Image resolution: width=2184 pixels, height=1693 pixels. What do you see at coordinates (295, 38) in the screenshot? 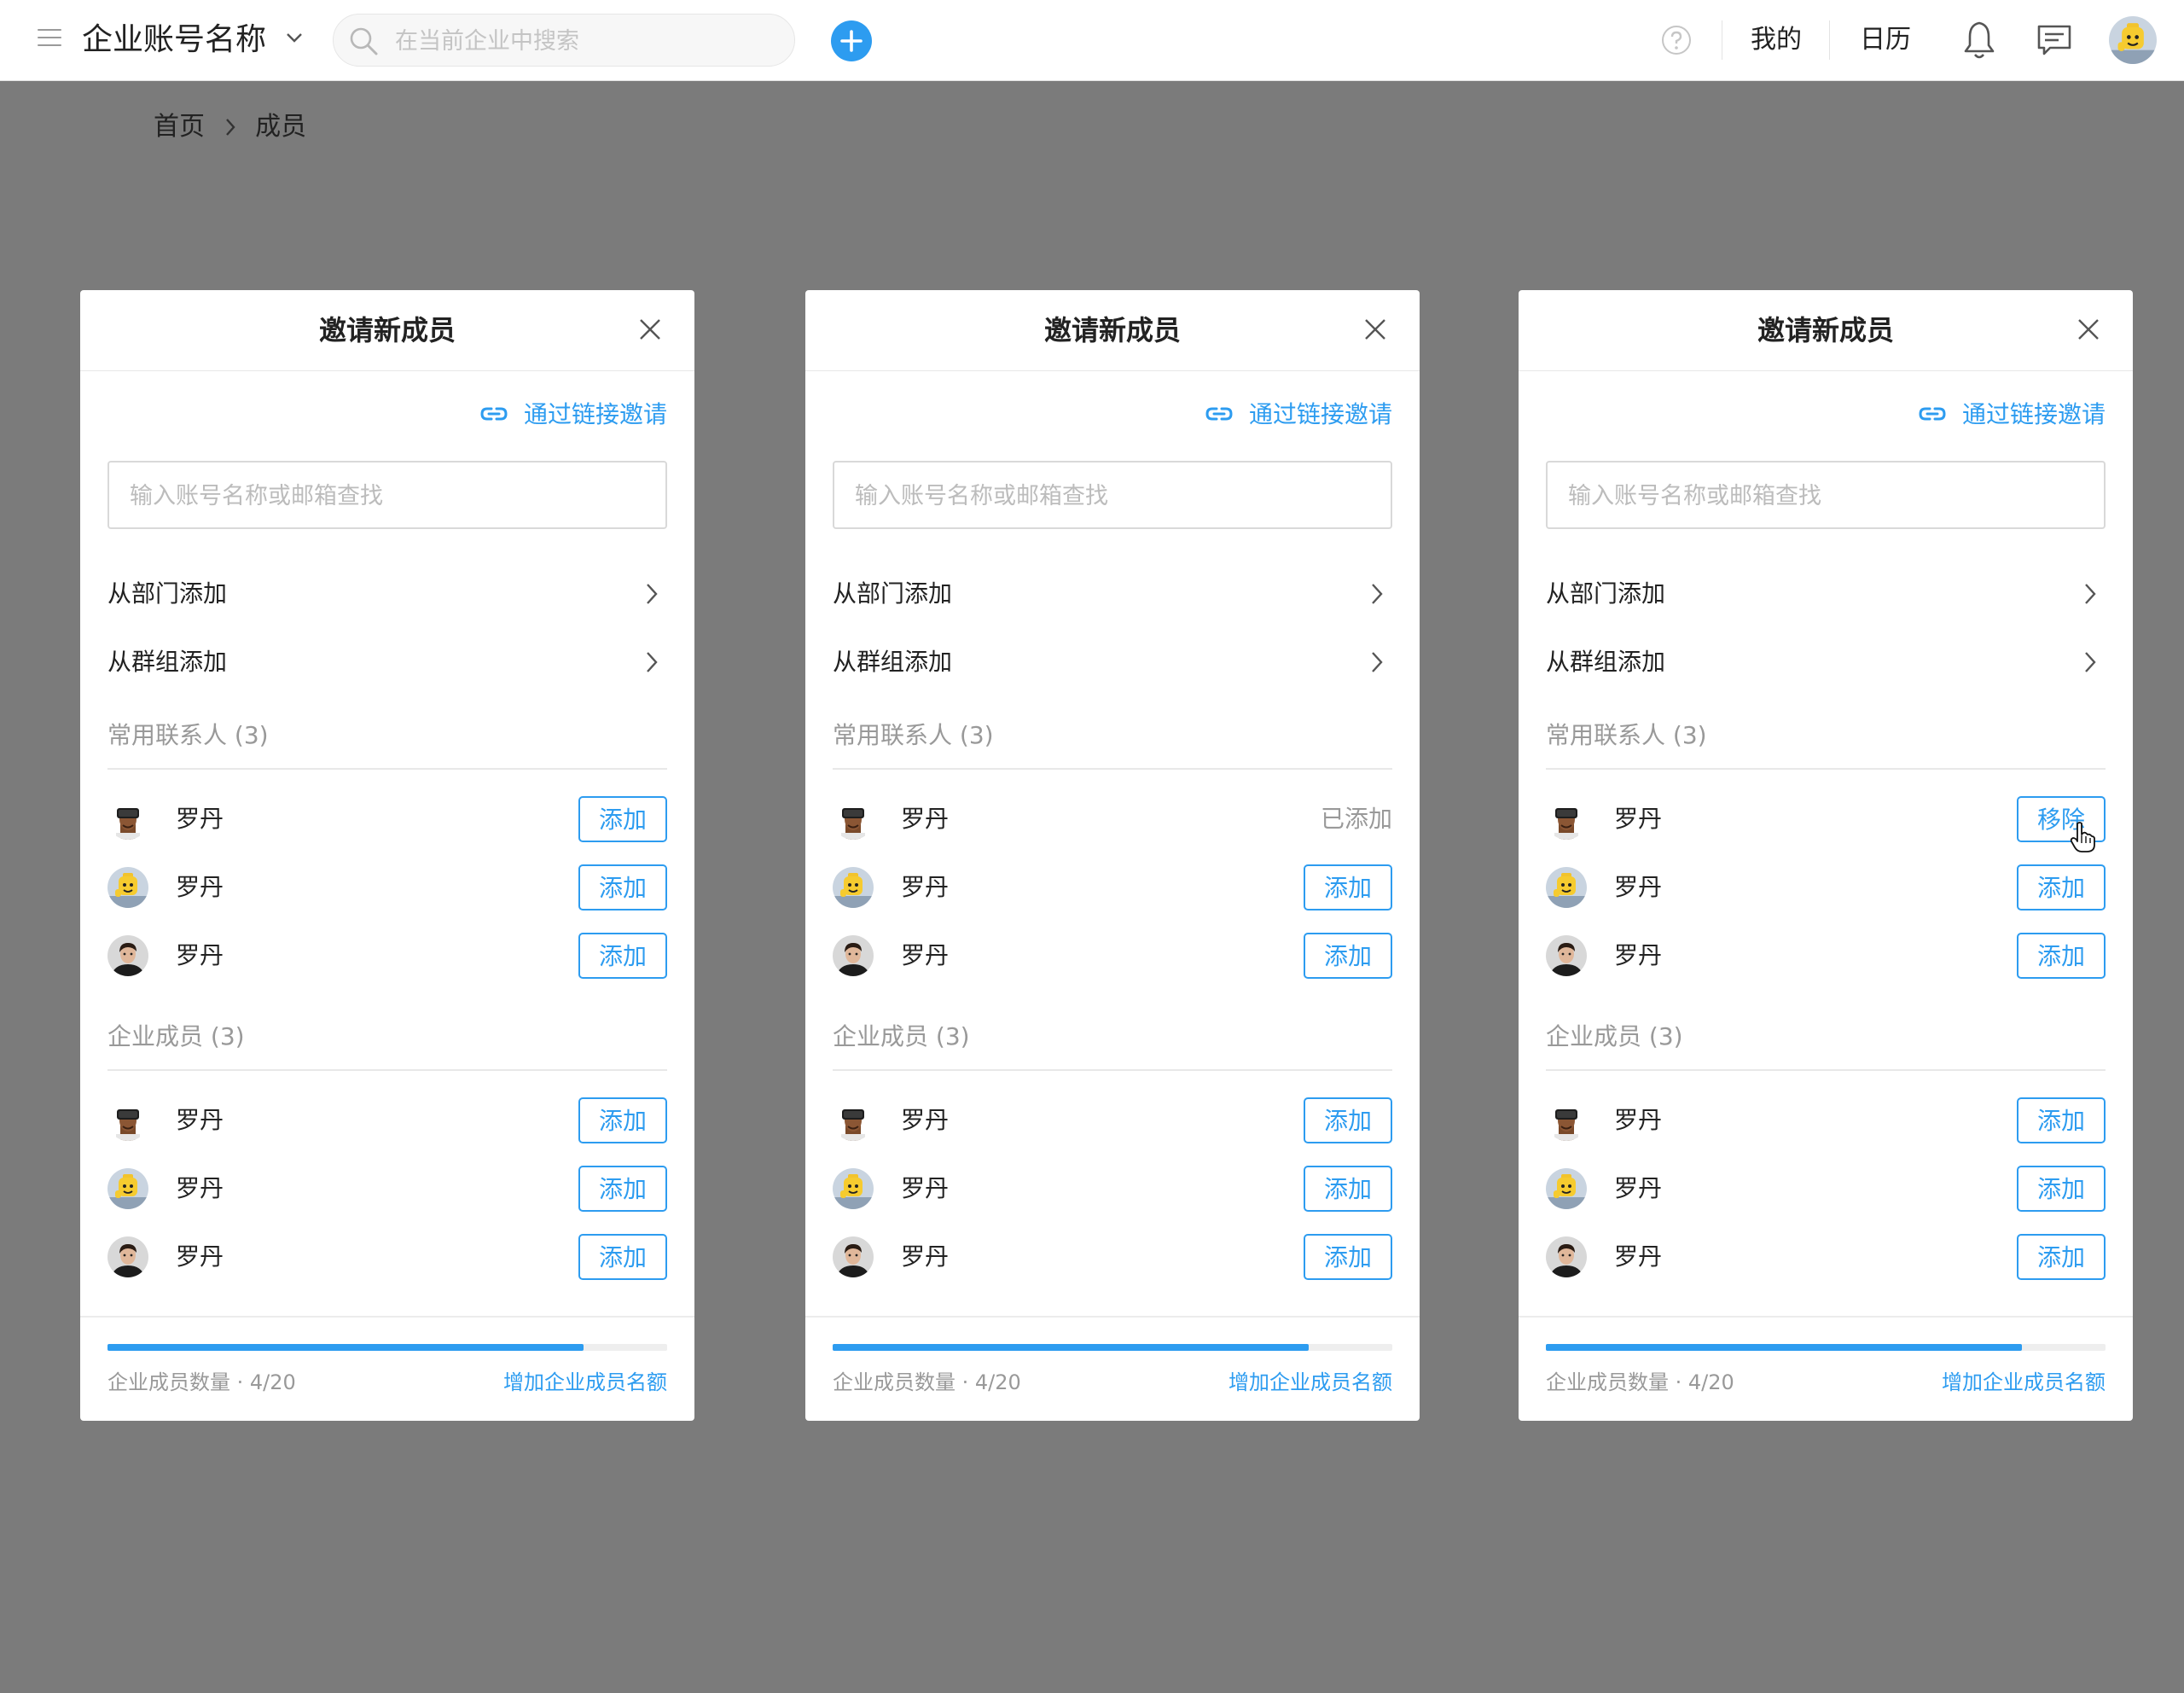
I see `chevron-down-icon` at bounding box center [295, 38].